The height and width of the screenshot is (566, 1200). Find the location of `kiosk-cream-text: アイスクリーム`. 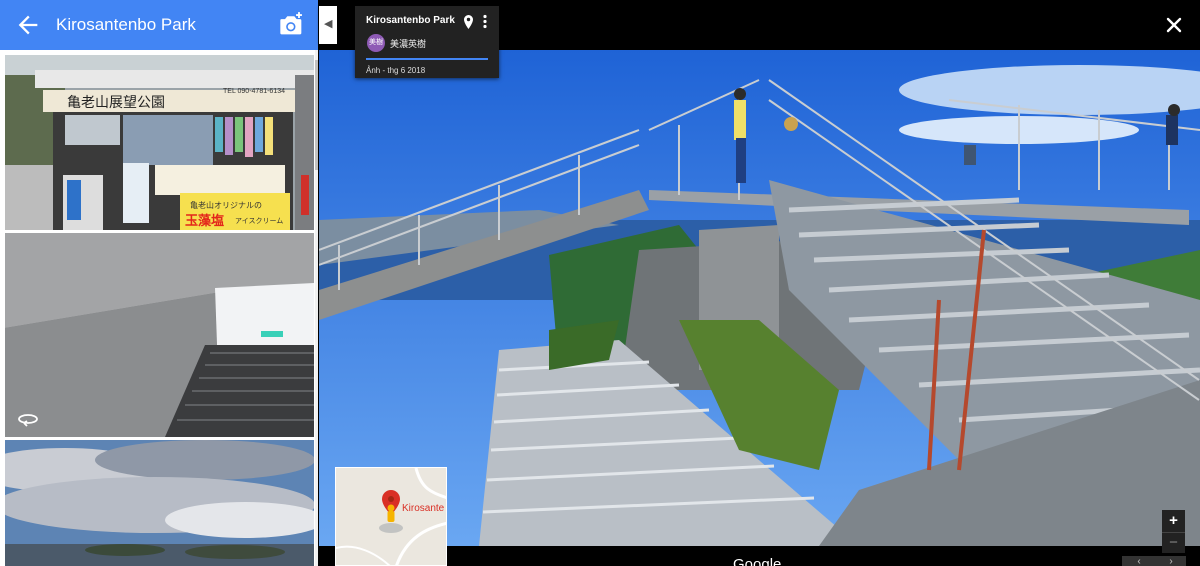

kiosk-cream-text: アイスクリーム is located at coordinates (259, 221).